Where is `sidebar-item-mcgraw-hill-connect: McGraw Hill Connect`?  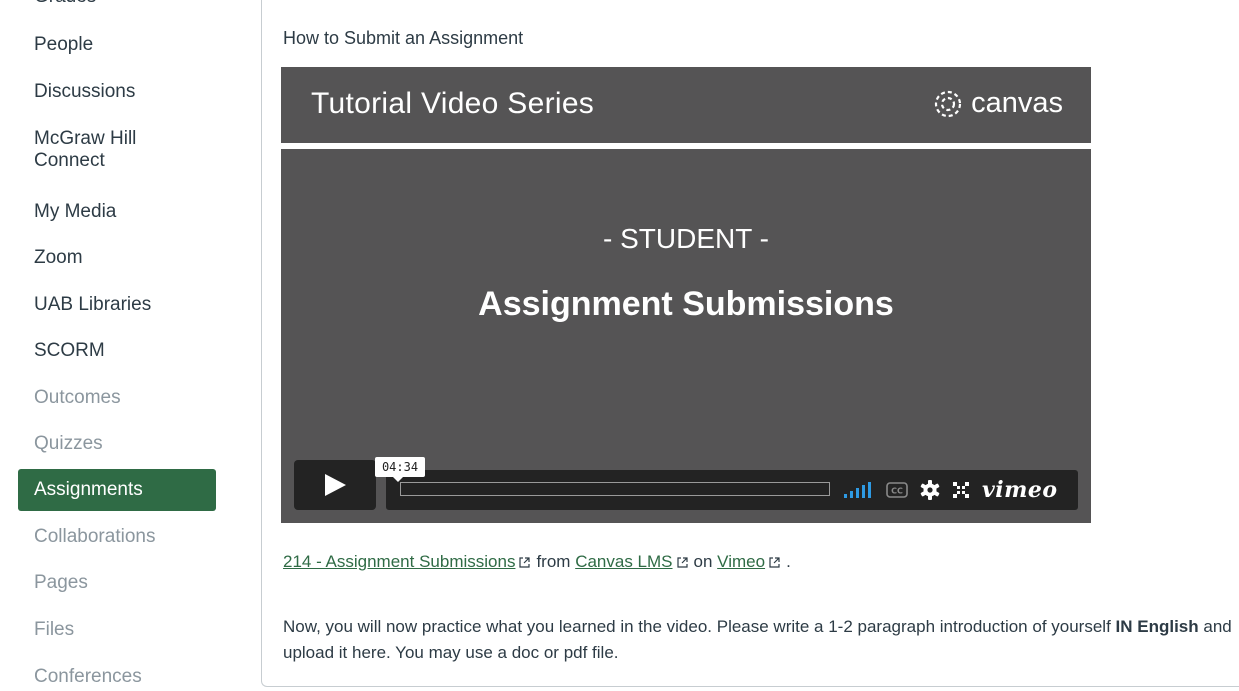 sidebar-item-mcgraw-hill-connect: McGraw Hill Connect is located at coordinates (117, 150).